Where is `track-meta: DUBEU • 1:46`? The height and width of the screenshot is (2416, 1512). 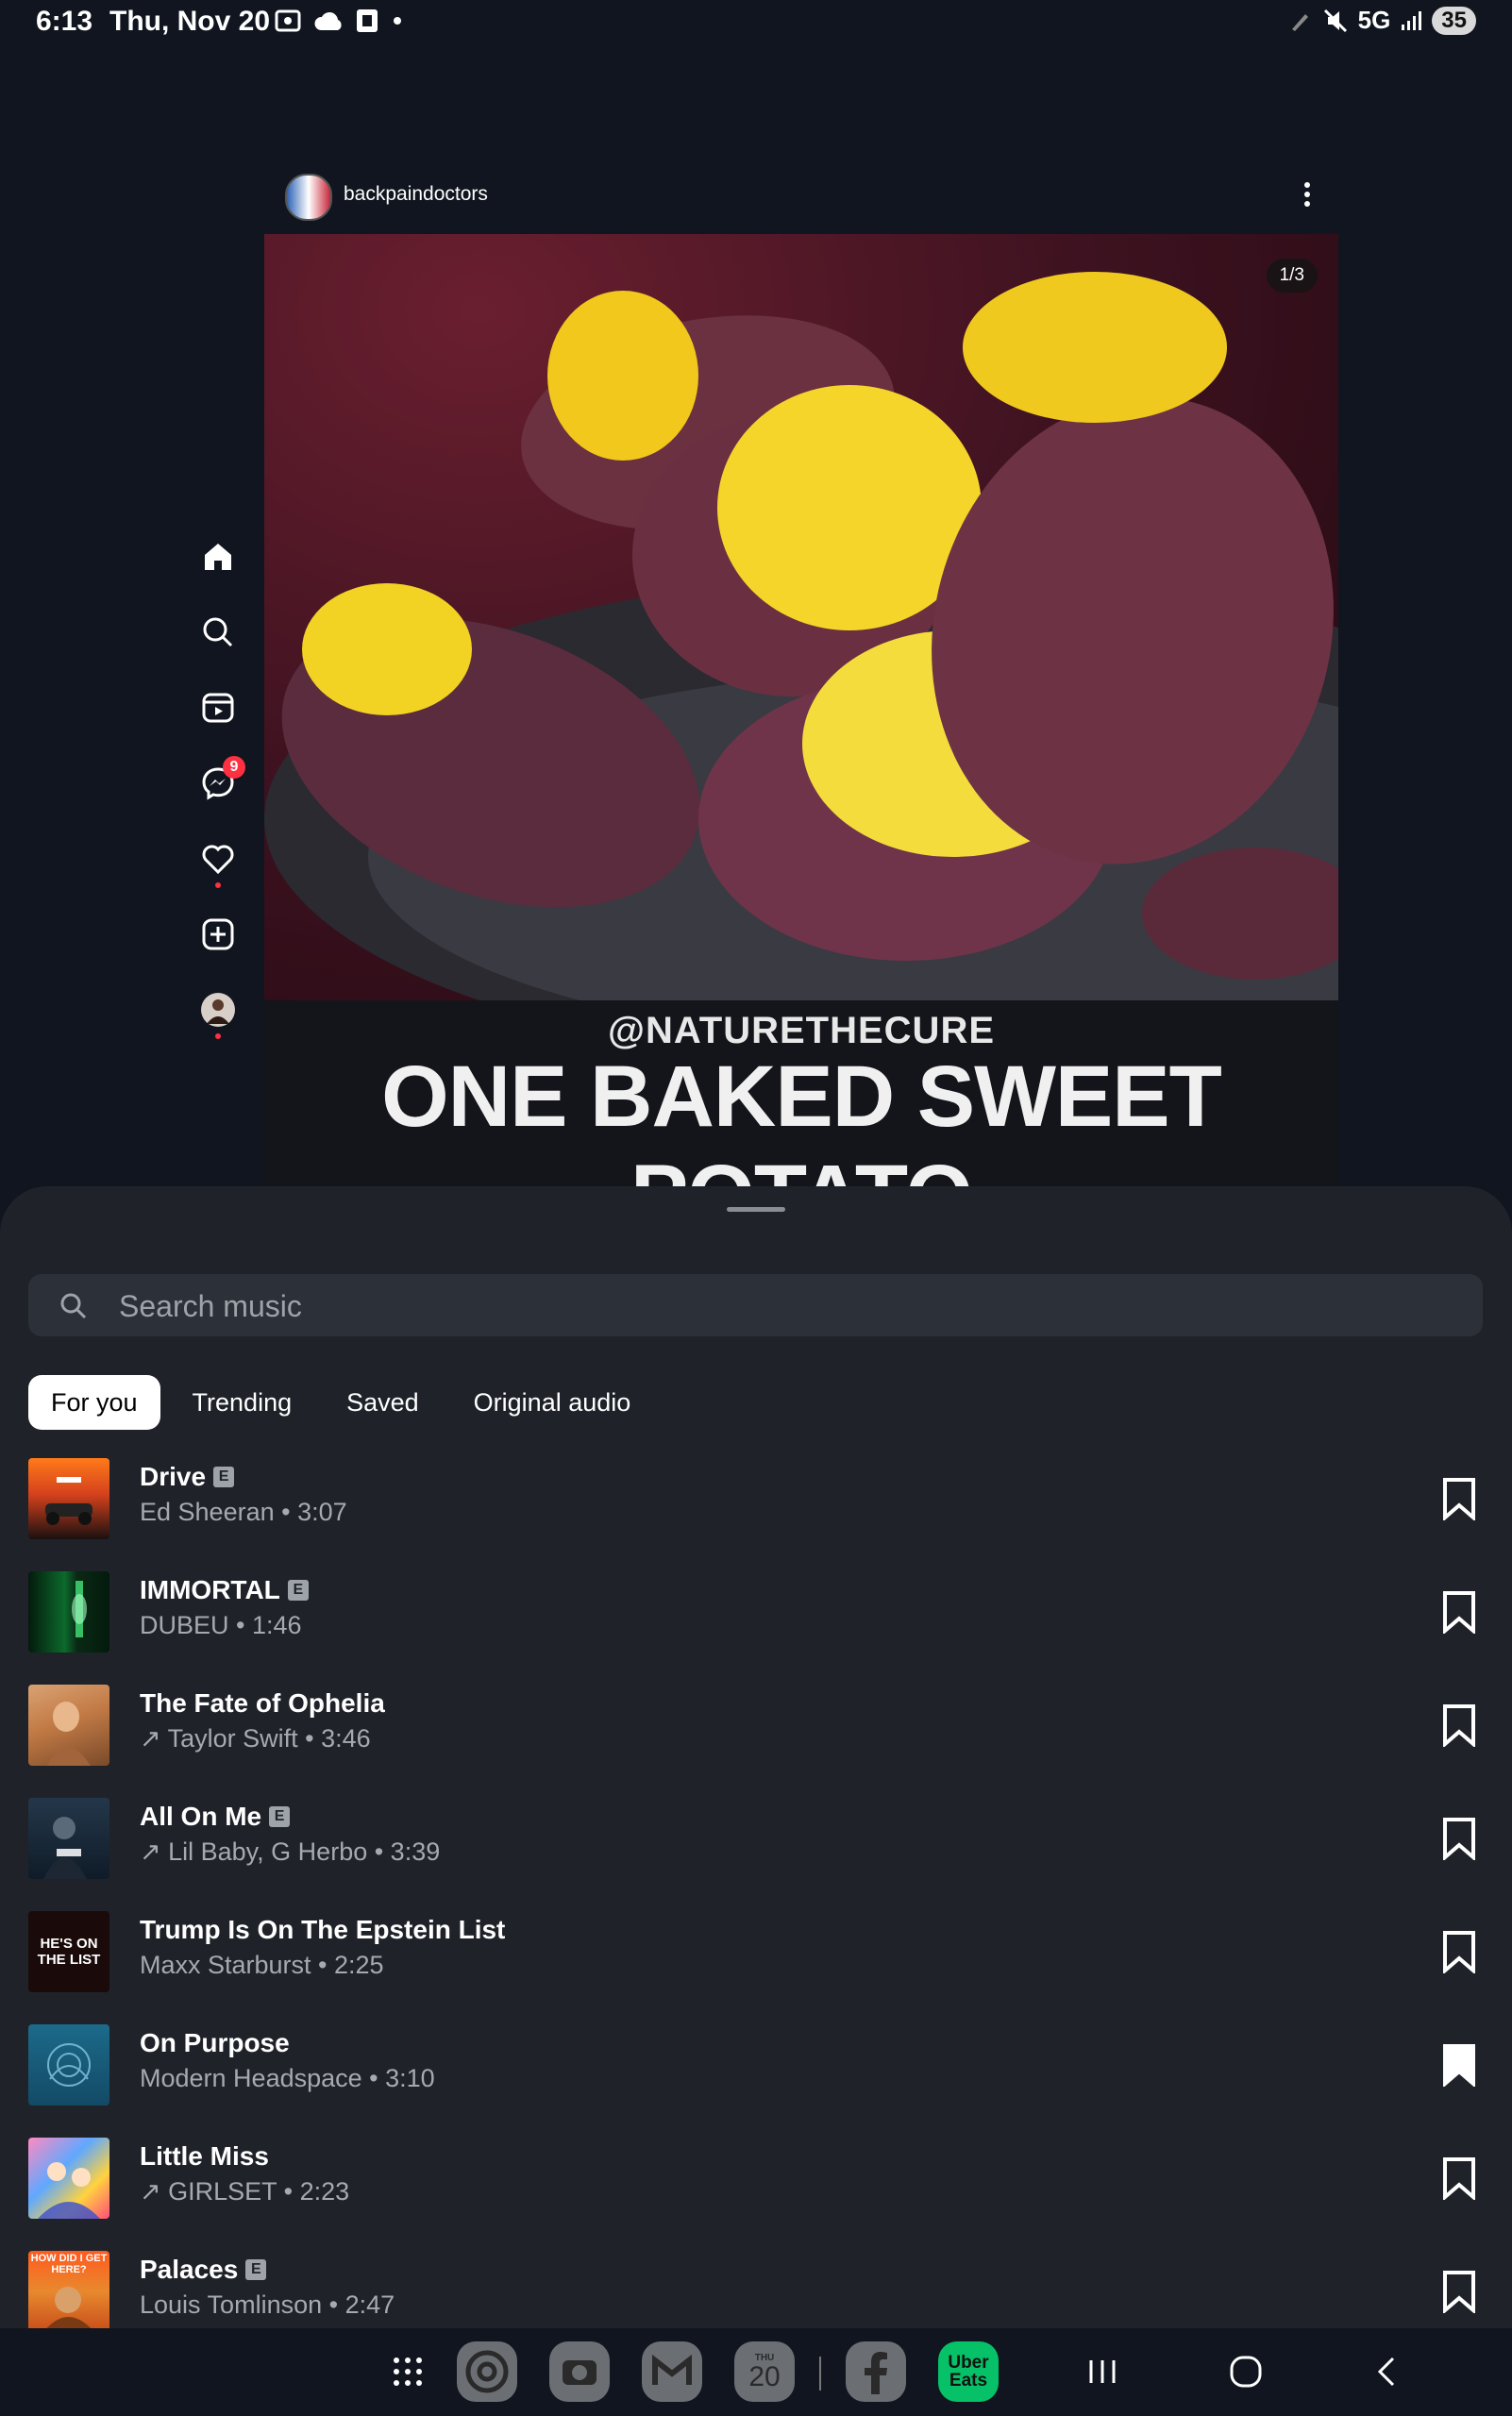
track-meta: DUBEU • 1:46 is located at coordinates (221, 1625).